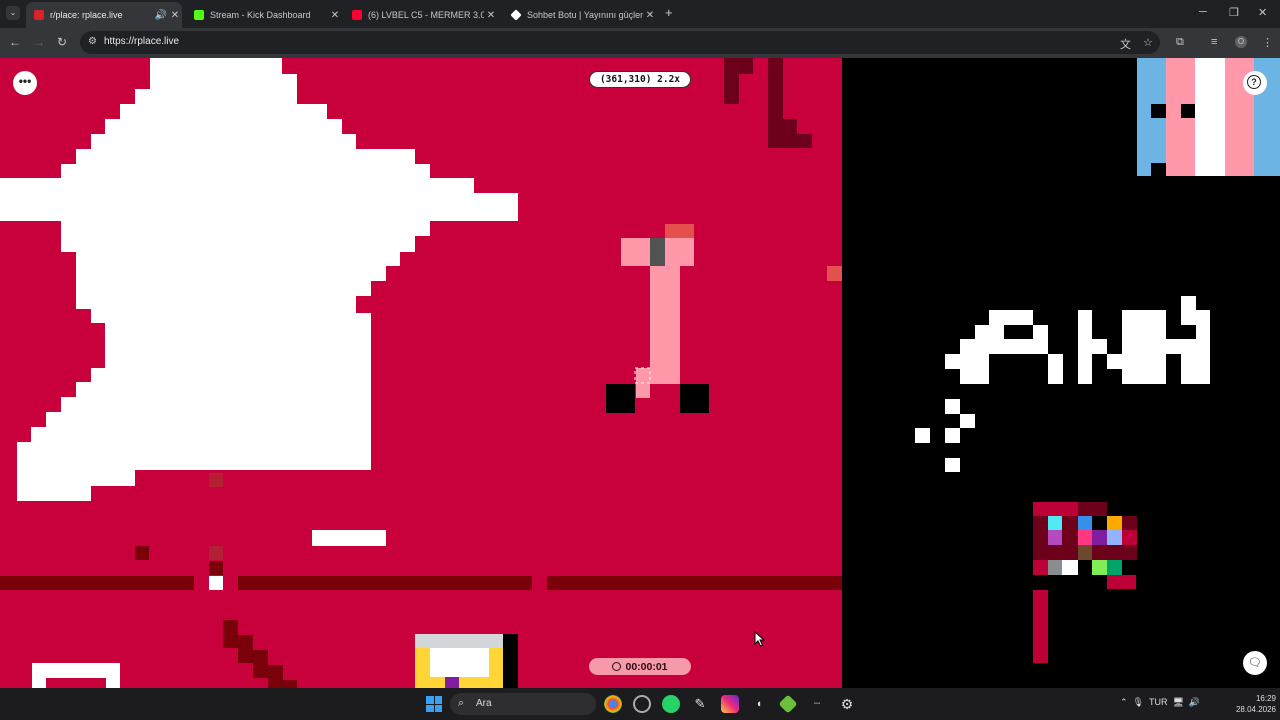 Image resolution: width=1280 pixels, height=720 pixels. I want to click on pixel-red-pole, so click(1040, 626).